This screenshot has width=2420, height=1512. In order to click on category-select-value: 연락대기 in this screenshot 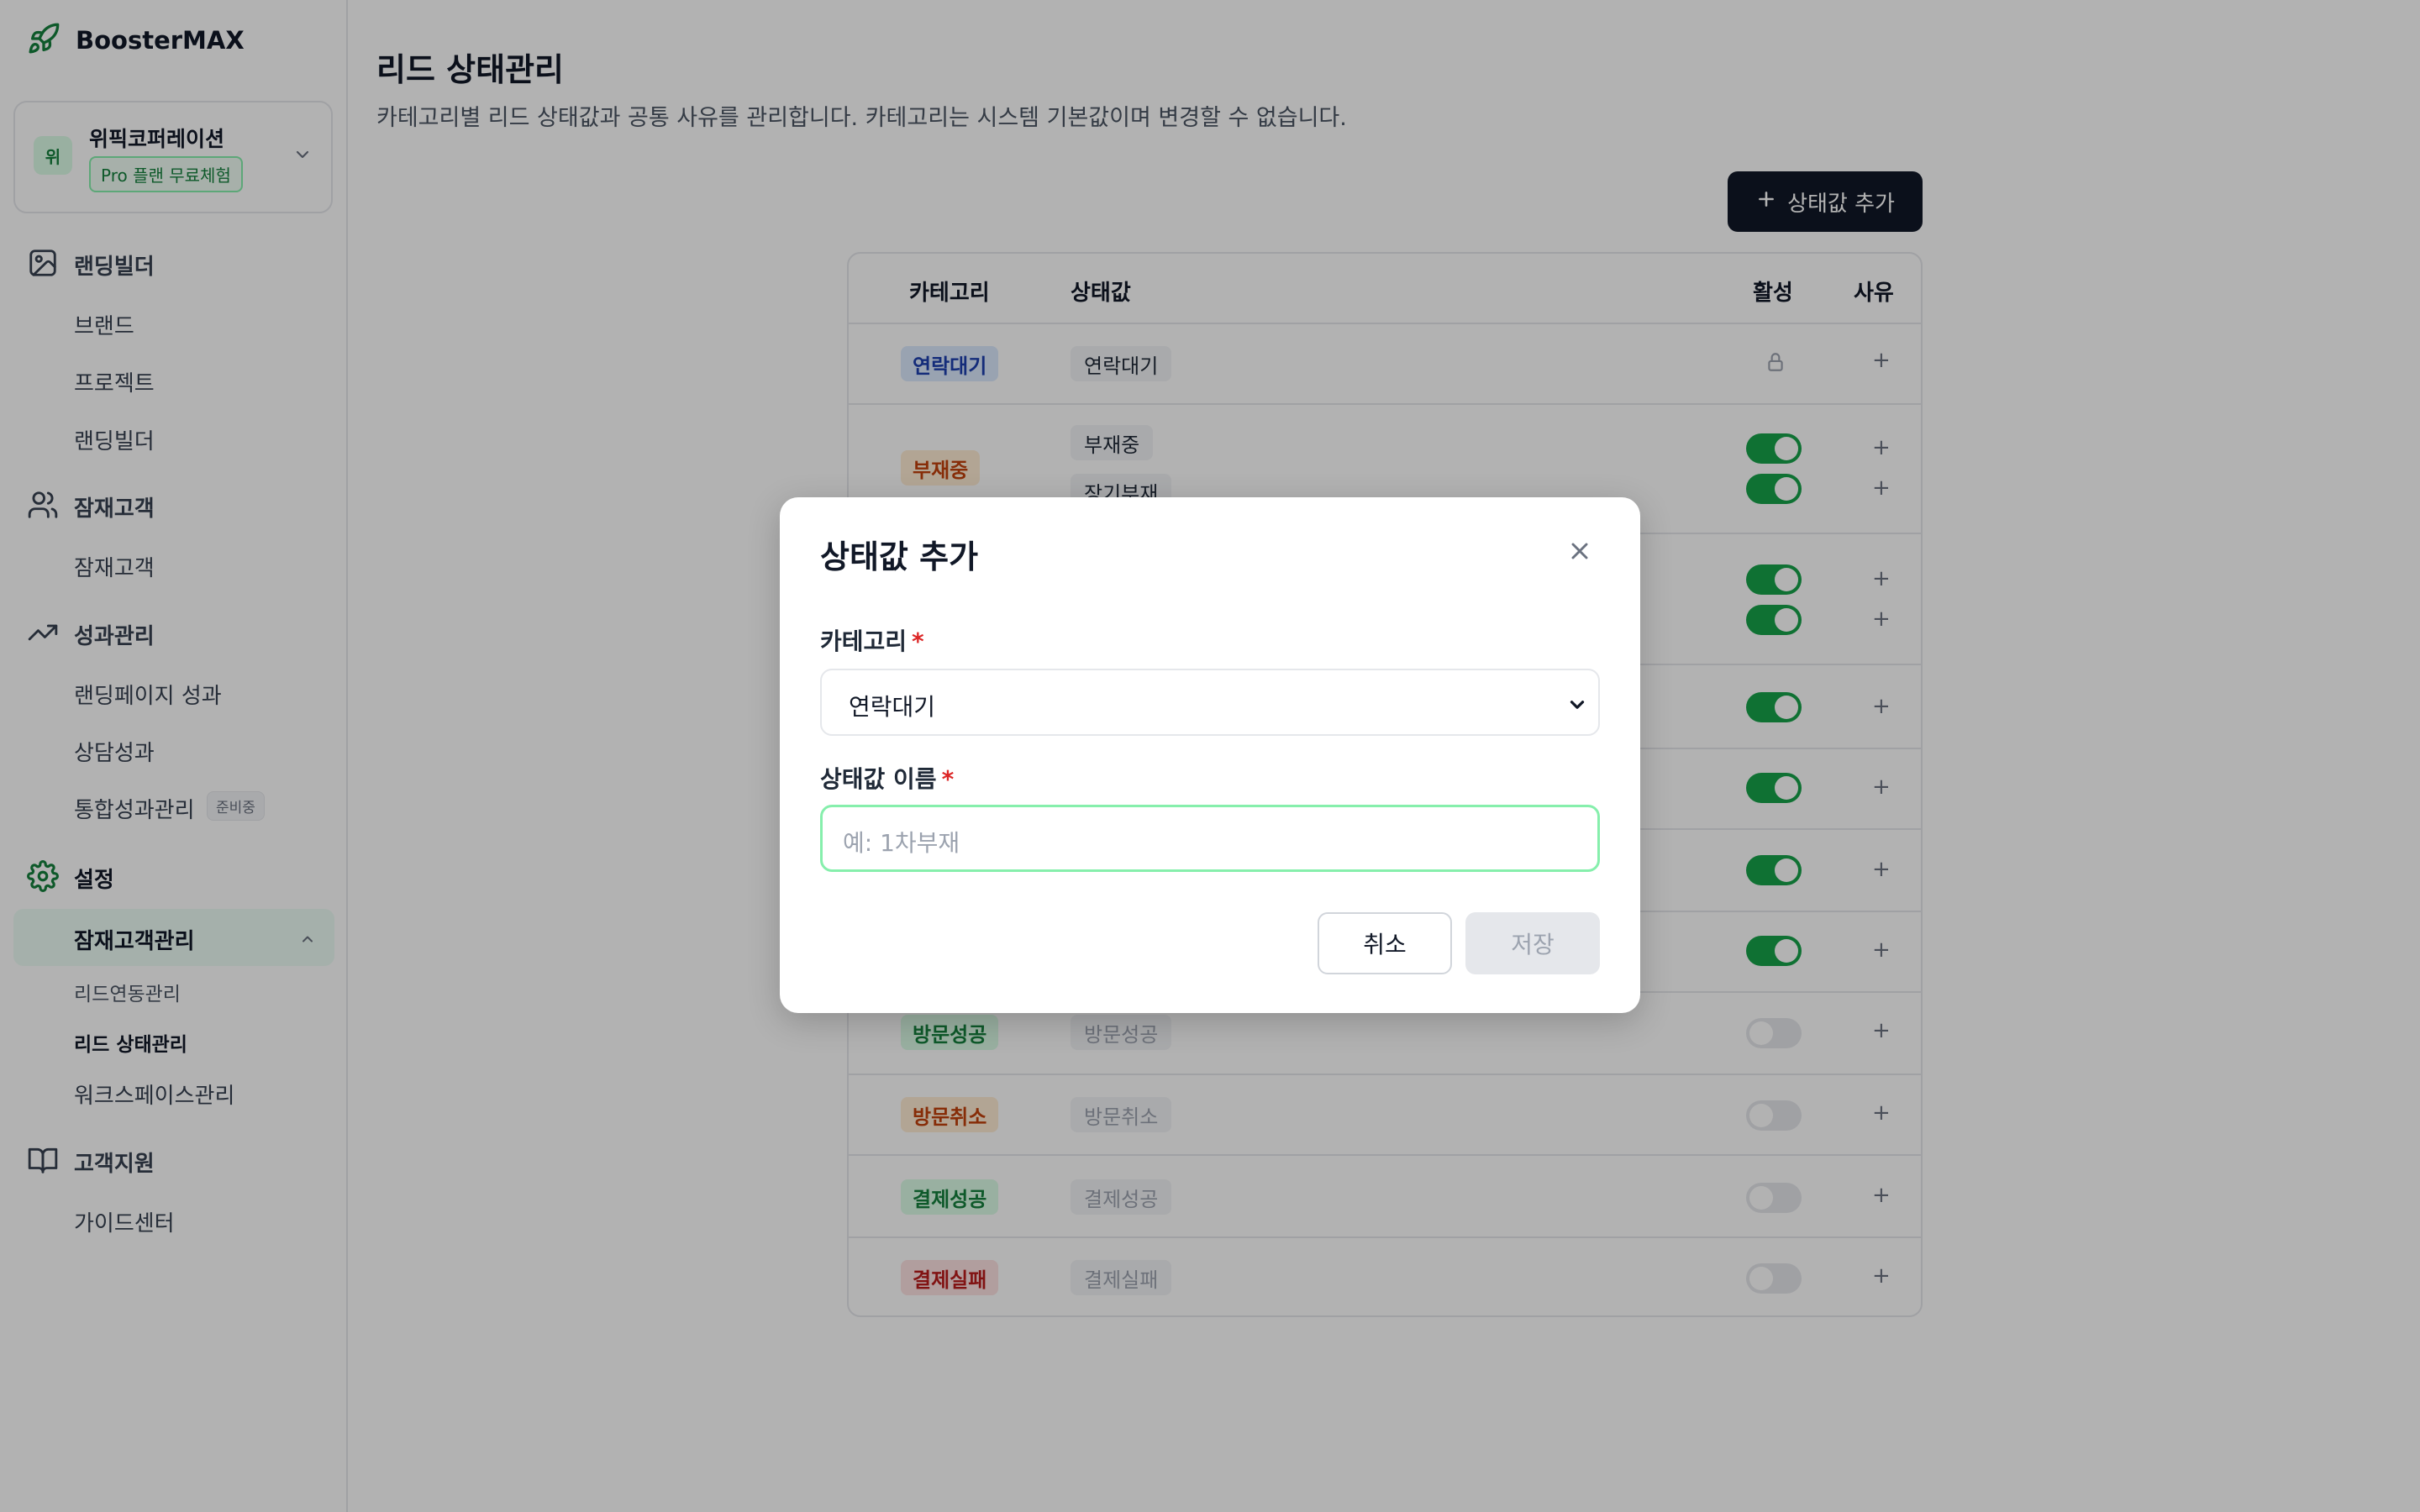, I will do `click(893, 707)`.